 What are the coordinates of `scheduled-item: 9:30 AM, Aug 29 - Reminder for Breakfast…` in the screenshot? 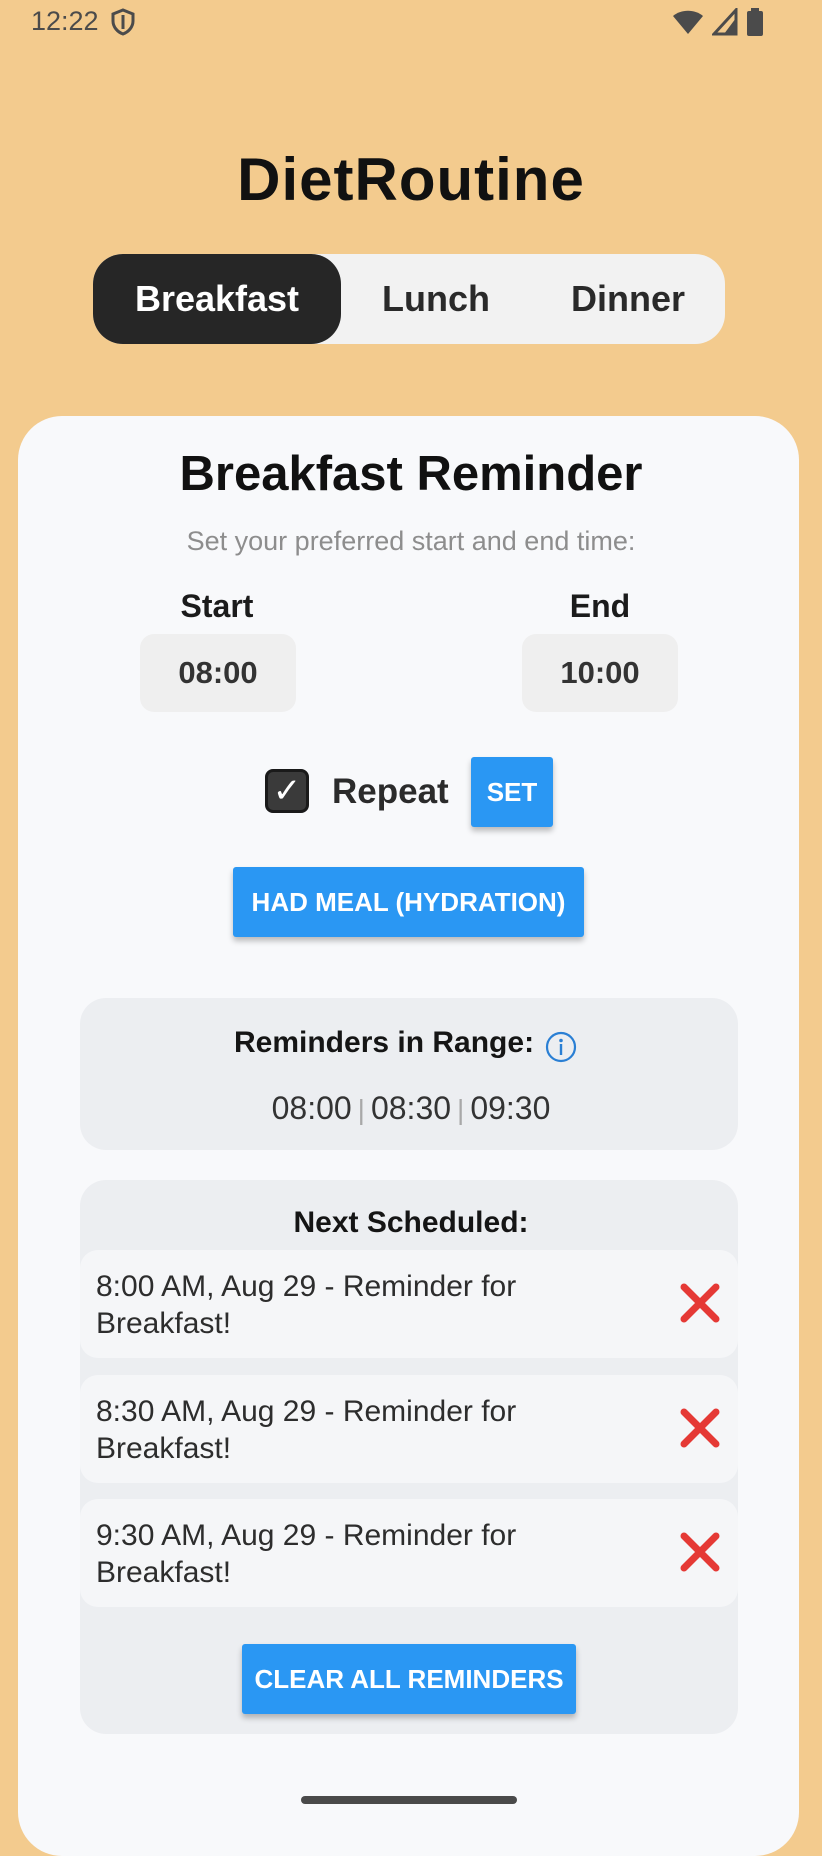 It's located at (409, 1553).